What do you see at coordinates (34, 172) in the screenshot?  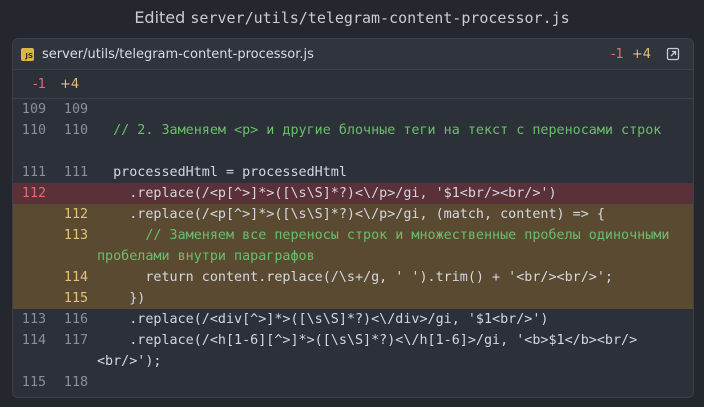 I see `old-line-number: 111` at bounding box center [34, 172].